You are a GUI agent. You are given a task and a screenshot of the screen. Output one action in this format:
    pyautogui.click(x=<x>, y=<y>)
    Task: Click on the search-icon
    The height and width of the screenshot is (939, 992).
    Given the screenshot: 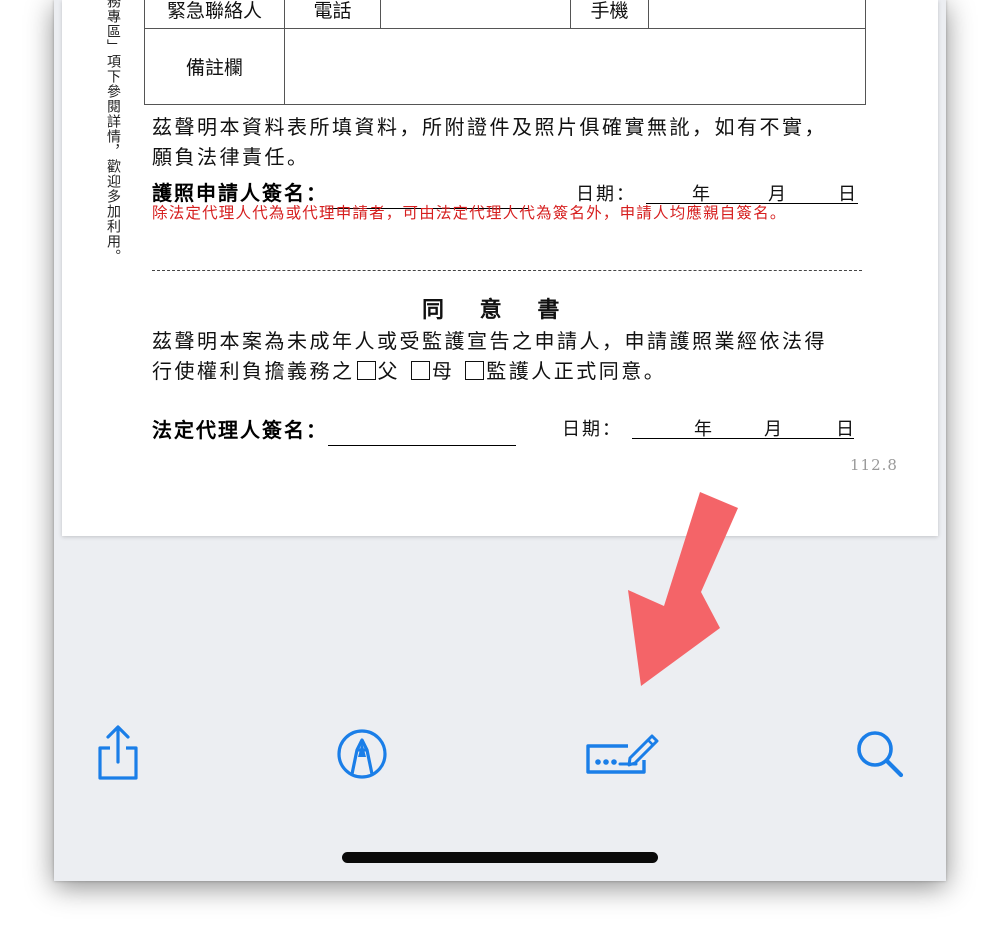 What is the action you would take?
    pyautogui.click(x=880, y=754)
    